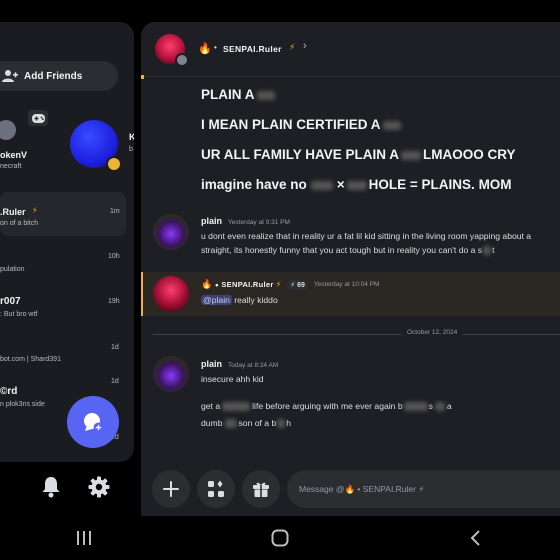 The height and width of the screenshot is (560, 560). What do you see at coordinates (253, 365) in the screenshot?
I see `message-timestamp: Today at 8:24 AM` at bounding box center [253, 365].